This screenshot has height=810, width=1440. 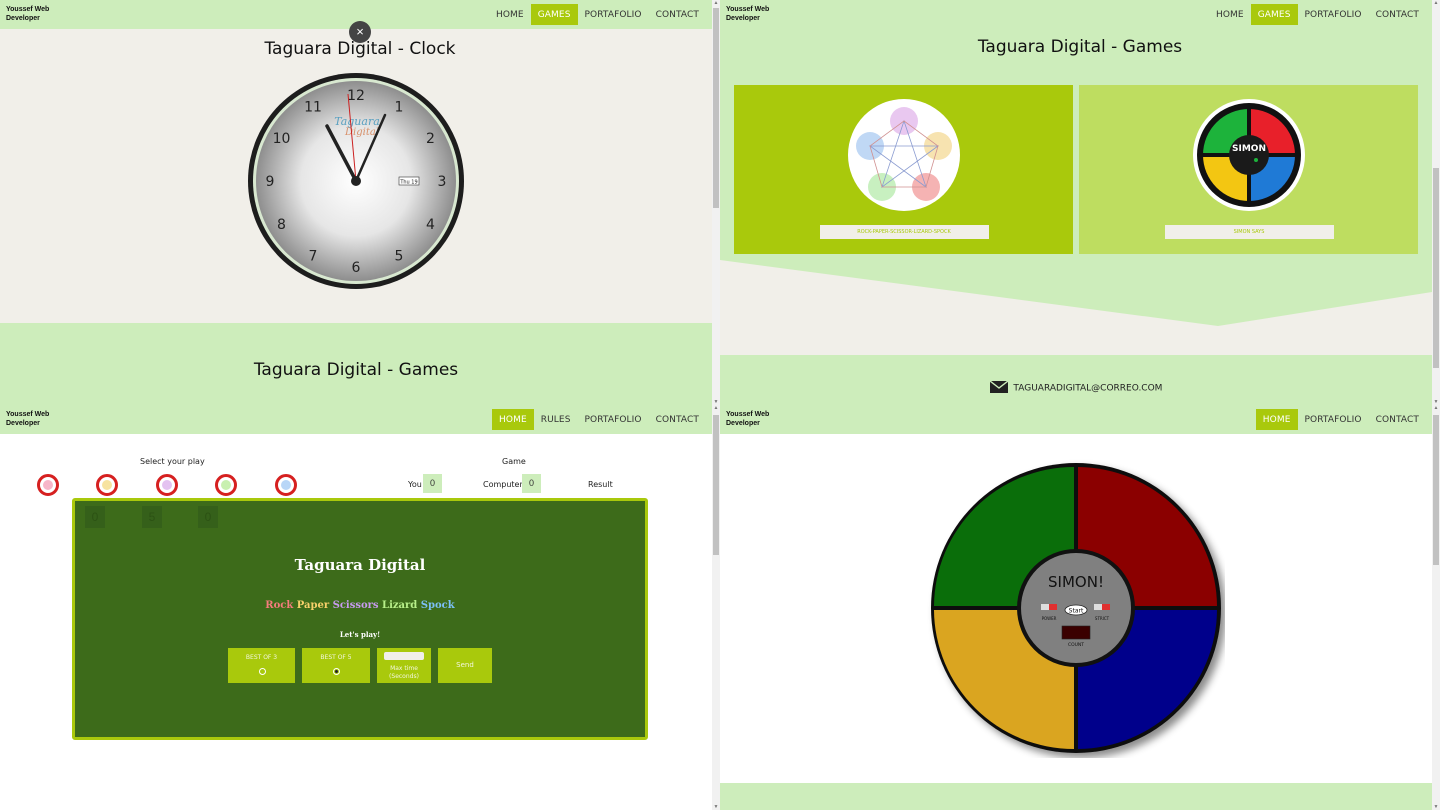 I want to click on subtitle-scissors: Scissors, so click(x=355, y=605).